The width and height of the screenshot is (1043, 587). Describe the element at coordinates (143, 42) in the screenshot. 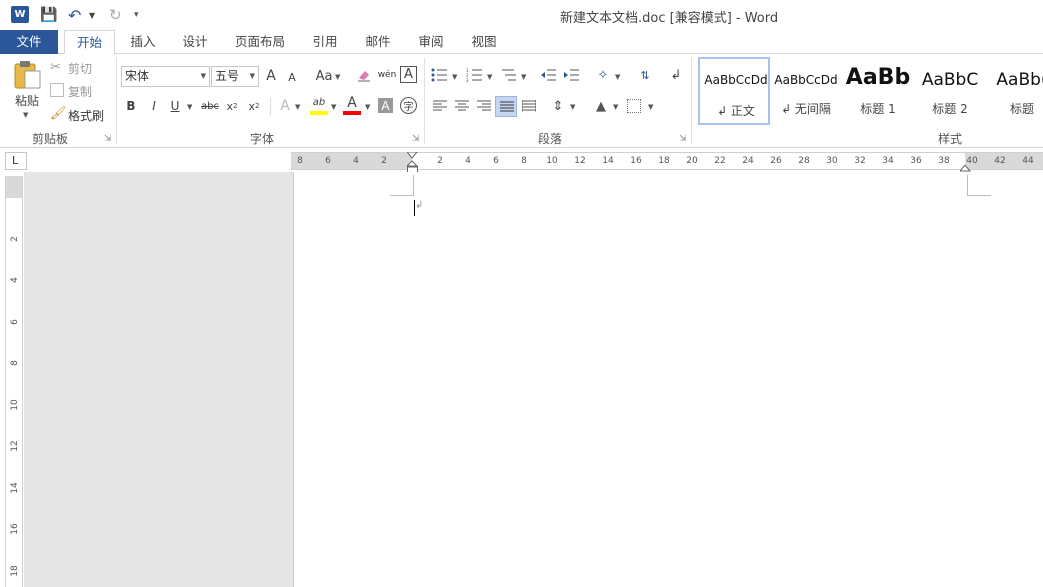

I see `tab-insert: 插入` at that location.